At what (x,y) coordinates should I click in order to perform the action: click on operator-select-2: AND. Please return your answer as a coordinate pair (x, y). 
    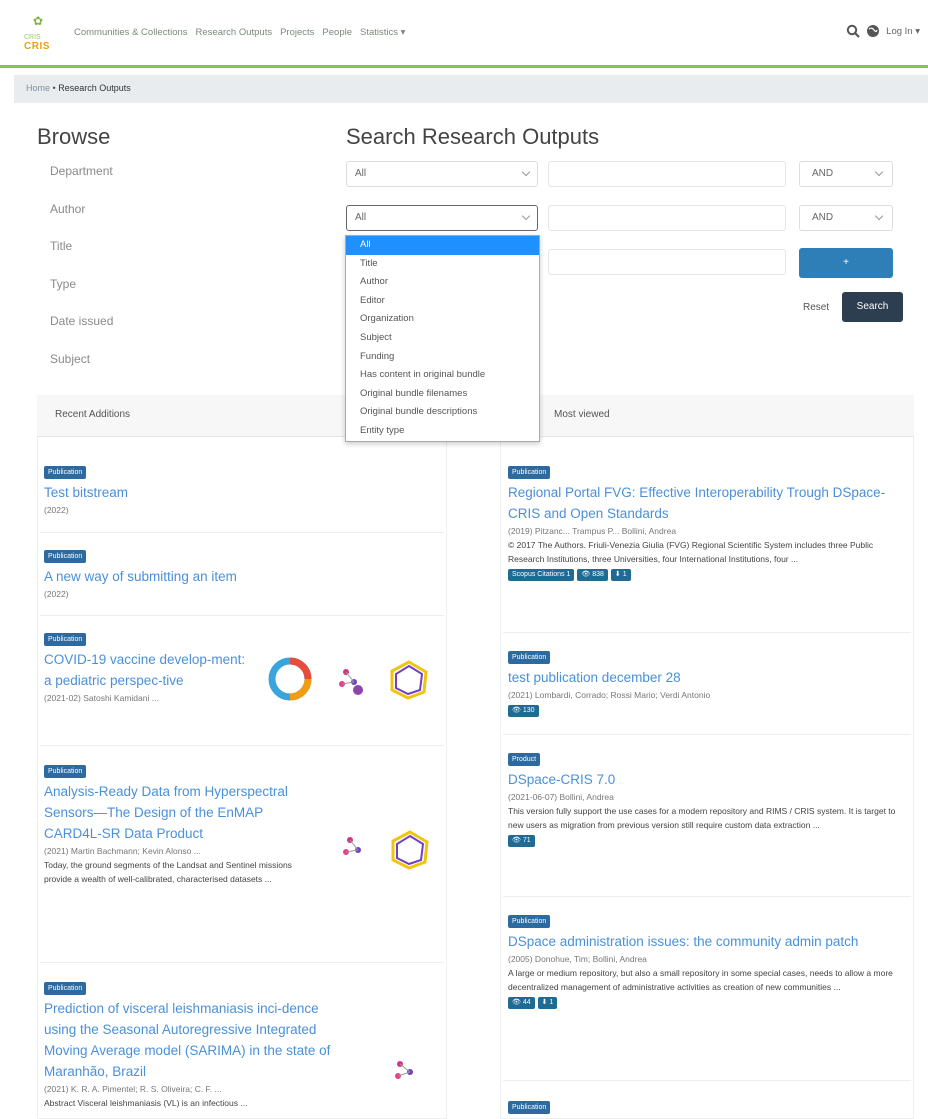
    Looking at the image, I should click on (846, 218).